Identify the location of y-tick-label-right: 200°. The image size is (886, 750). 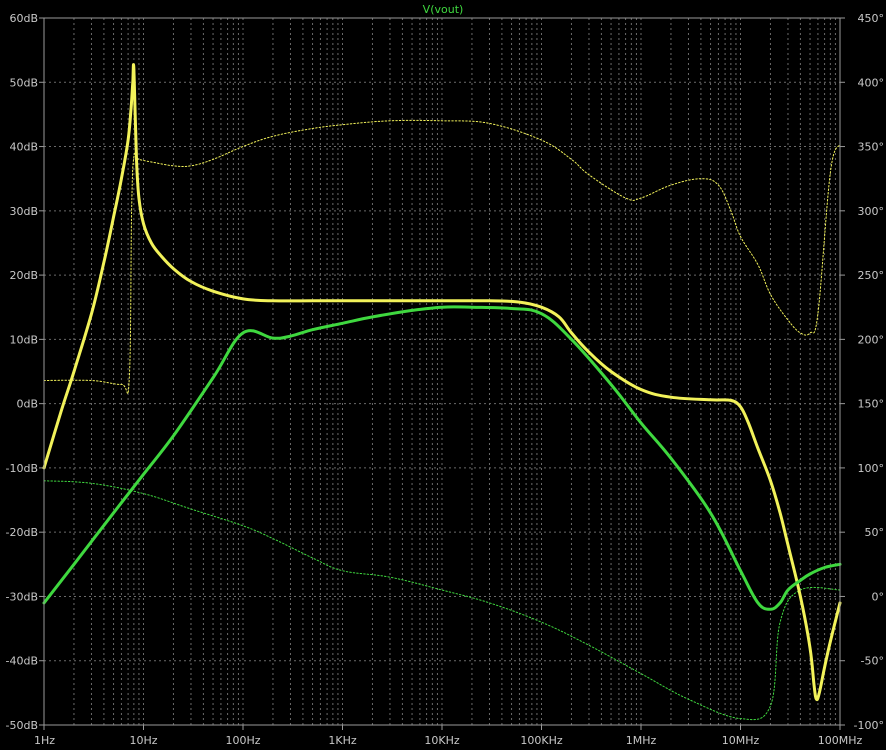
(871, 339).